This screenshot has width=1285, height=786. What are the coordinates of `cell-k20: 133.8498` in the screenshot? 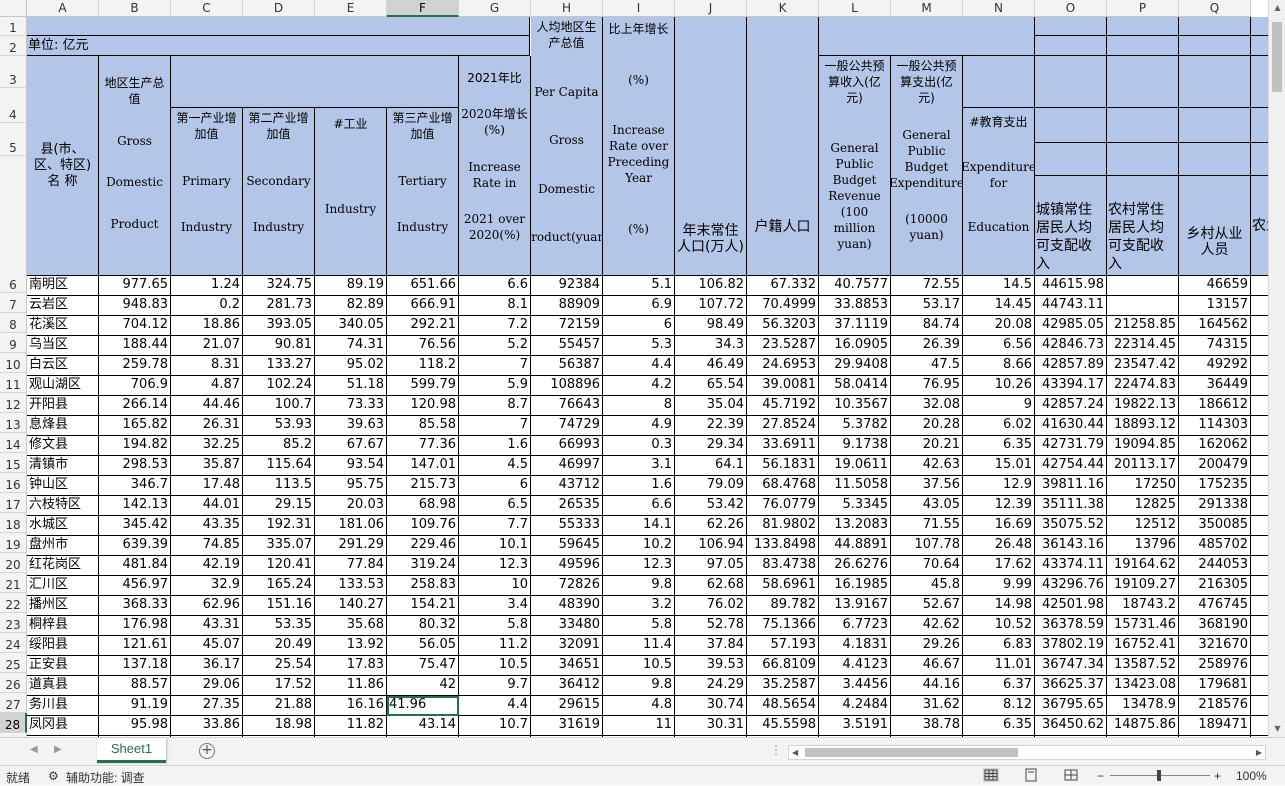 It's located at (783, 546).